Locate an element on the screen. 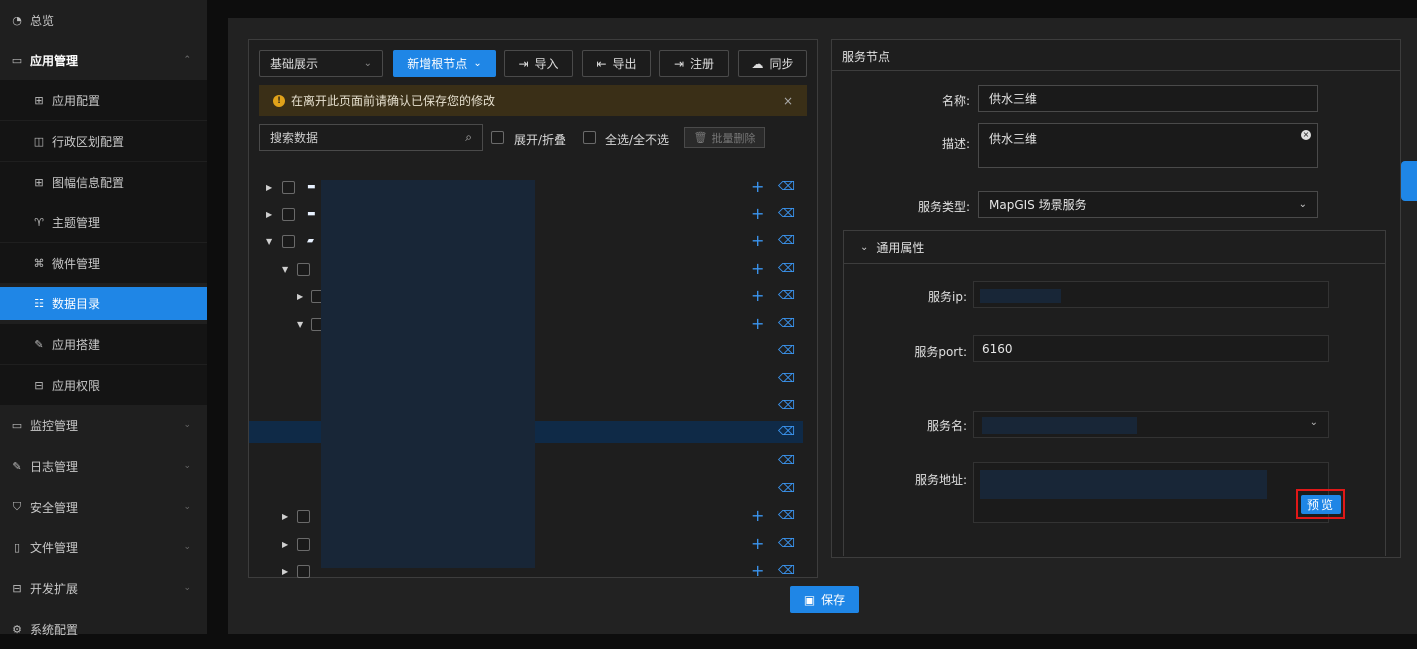  sidebar-item-widget: ⌘ 微件管理 is located at coordinates (103, 263).